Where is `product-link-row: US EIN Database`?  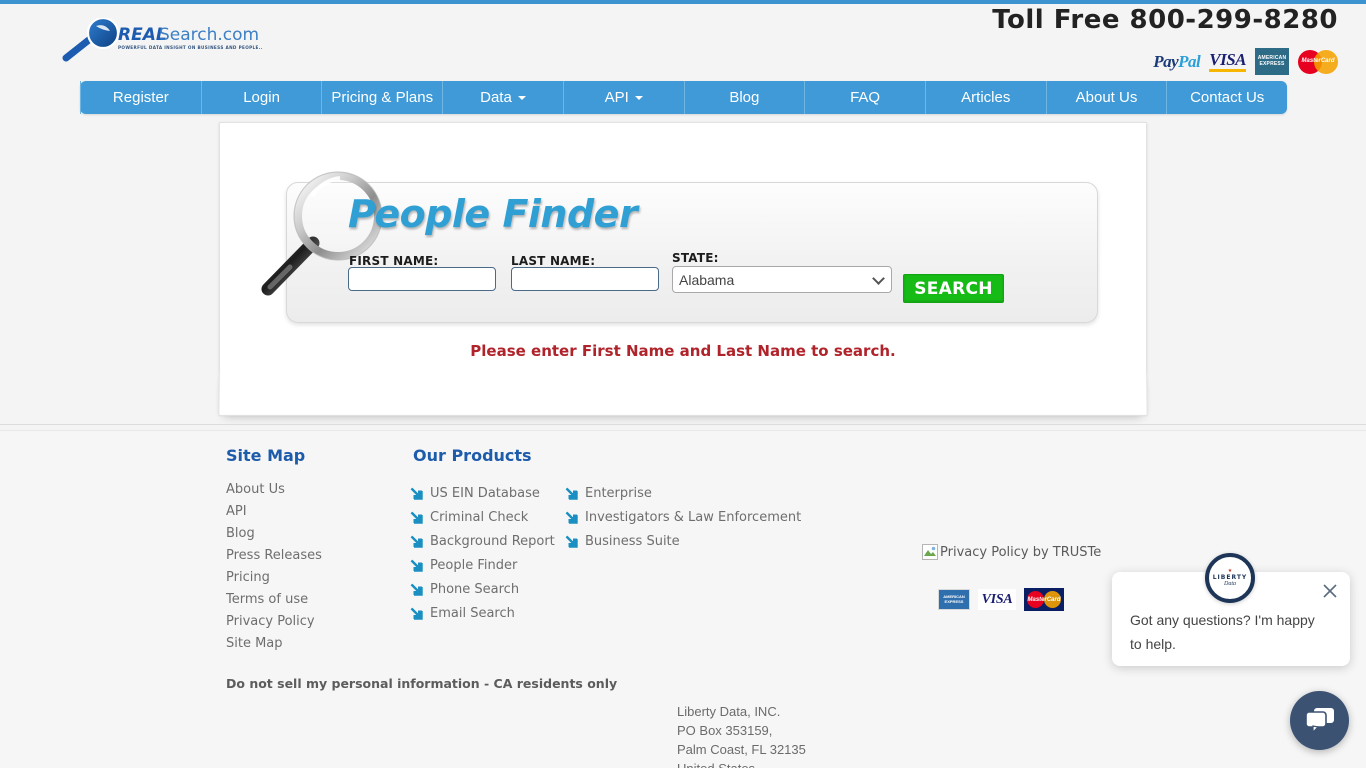
product-link-row: US EIN Database is located at coordinates (482, 493).